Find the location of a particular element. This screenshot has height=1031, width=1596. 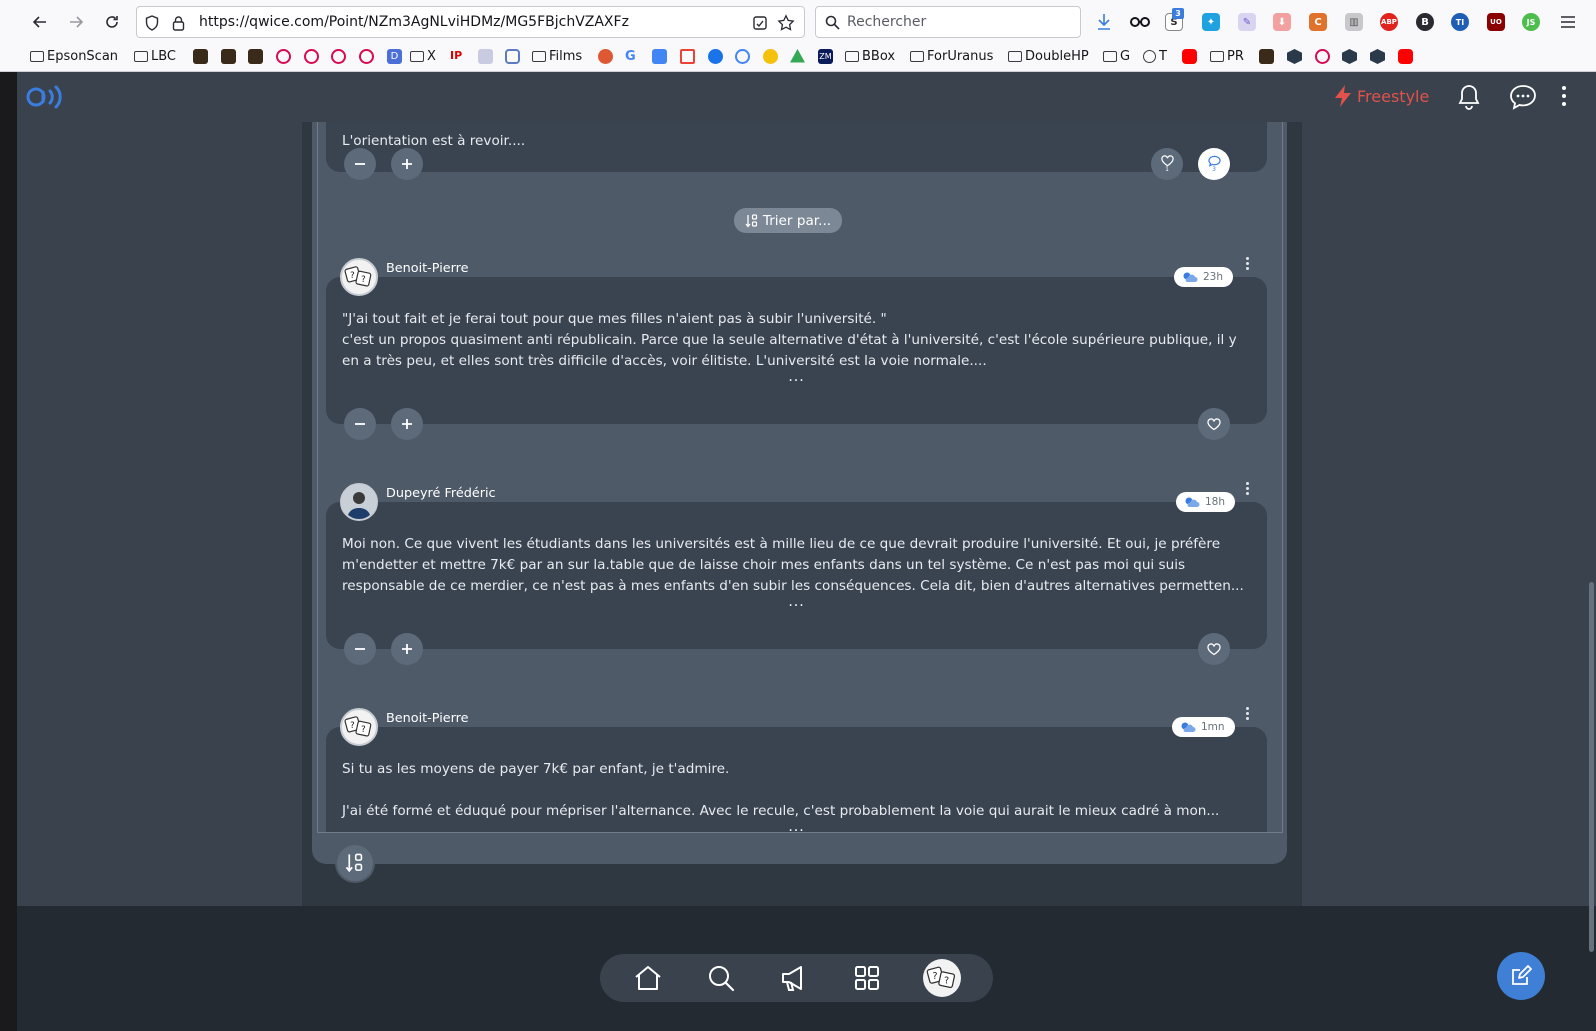

bookmark-t: T is located at coordinates (1155, 56).